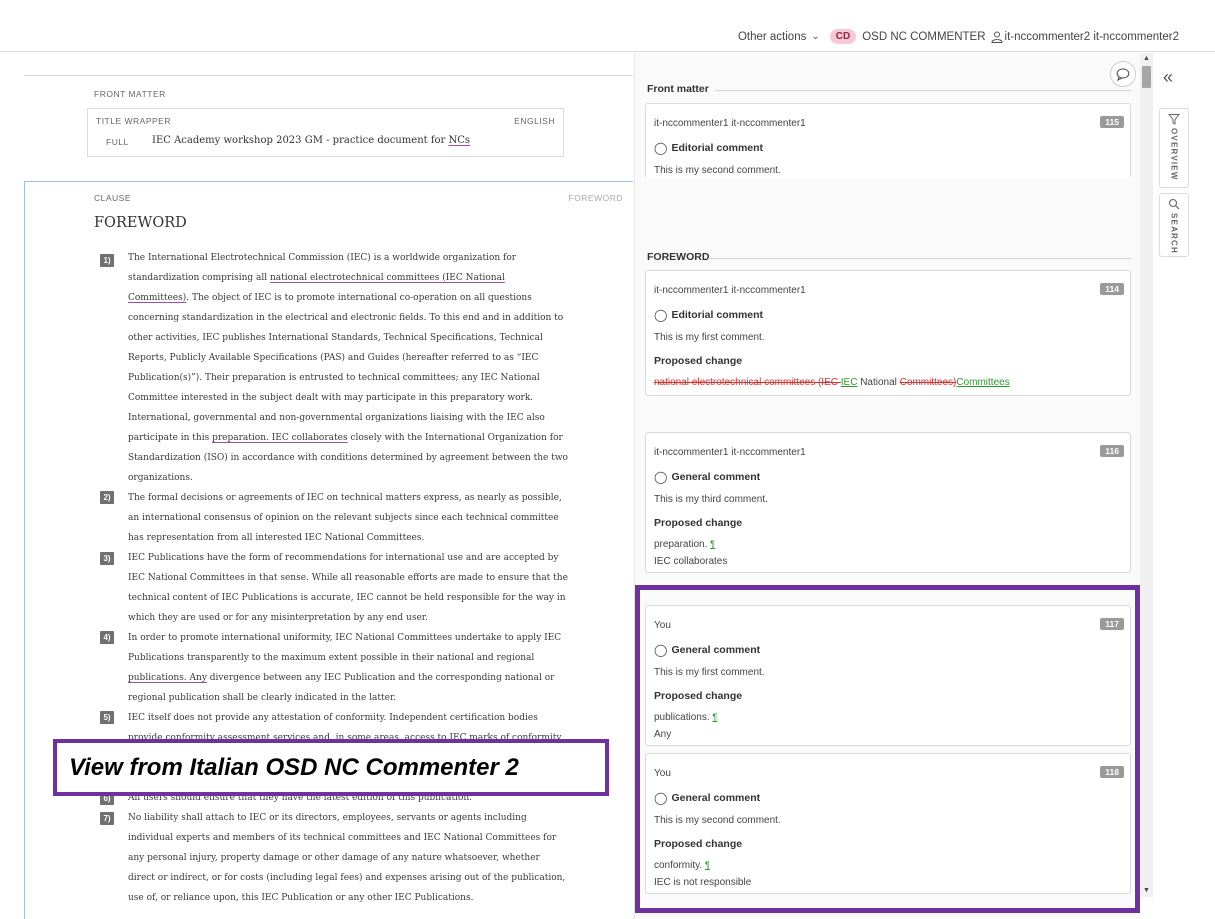  What do you see at coordinates (107, 260) in the screenshot?
I see `paragraph-number: 1)` at bounding box center [107, 260].